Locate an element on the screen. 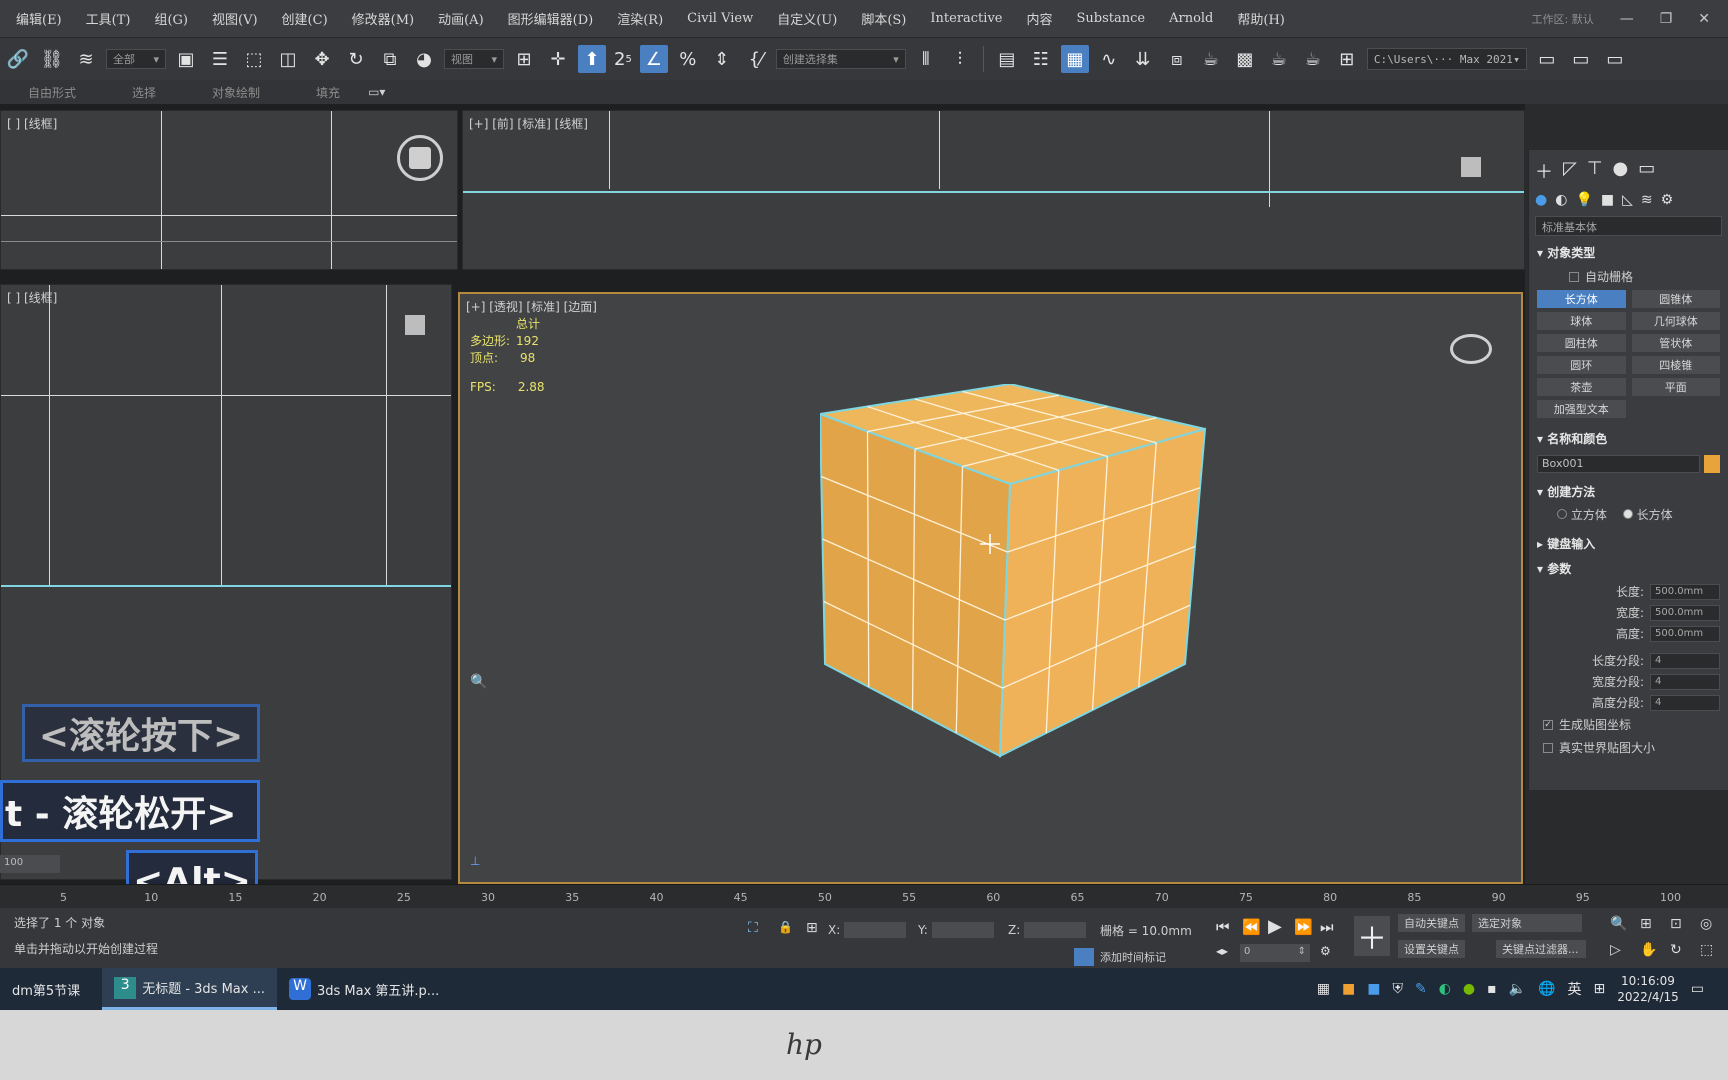 The width and height of the screenshot is (1728, 1080). menu-modifiers: 修改器(M) is located at coordinates (383, 18).